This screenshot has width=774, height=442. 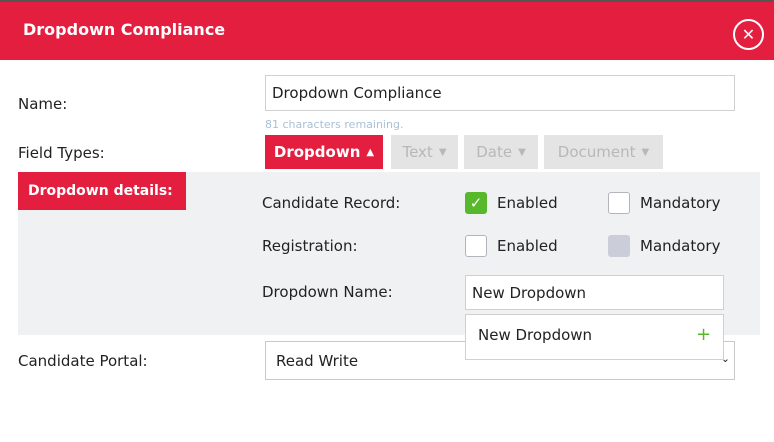 What do you see at coordinates (619, 203) in the screenshot?
I see `candidate-record-mandatory-checkbox` at bounding box center [619, 203].